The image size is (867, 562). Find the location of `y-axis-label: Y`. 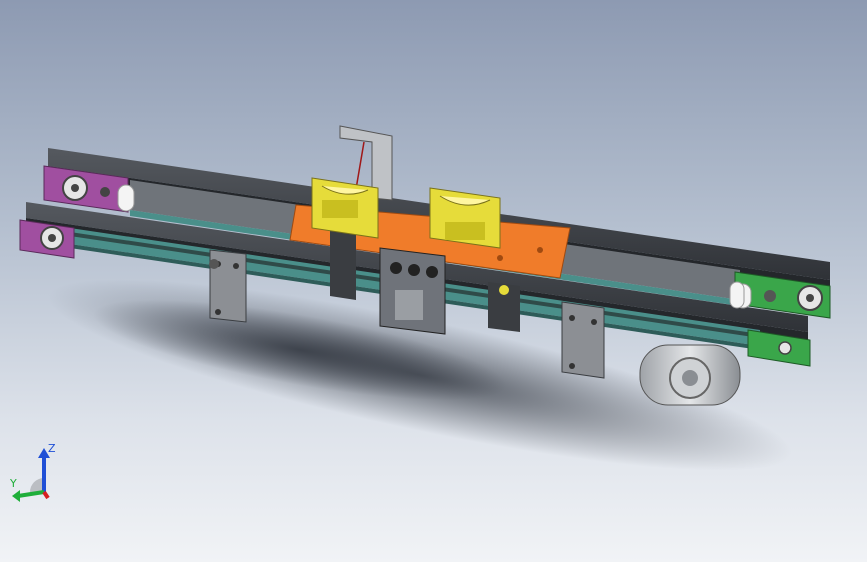

y-axis-label: Y is located at coordinates (13, 483).